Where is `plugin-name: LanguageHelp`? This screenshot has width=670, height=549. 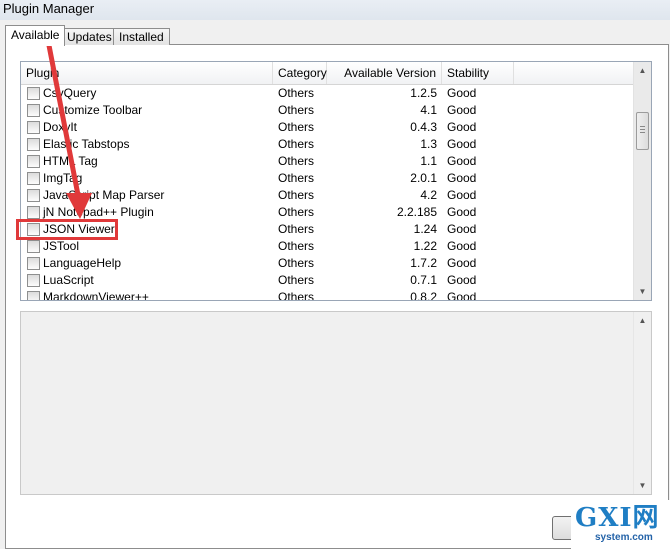 plugin-name: LanguageHelp is located at coordinates (82, 263).